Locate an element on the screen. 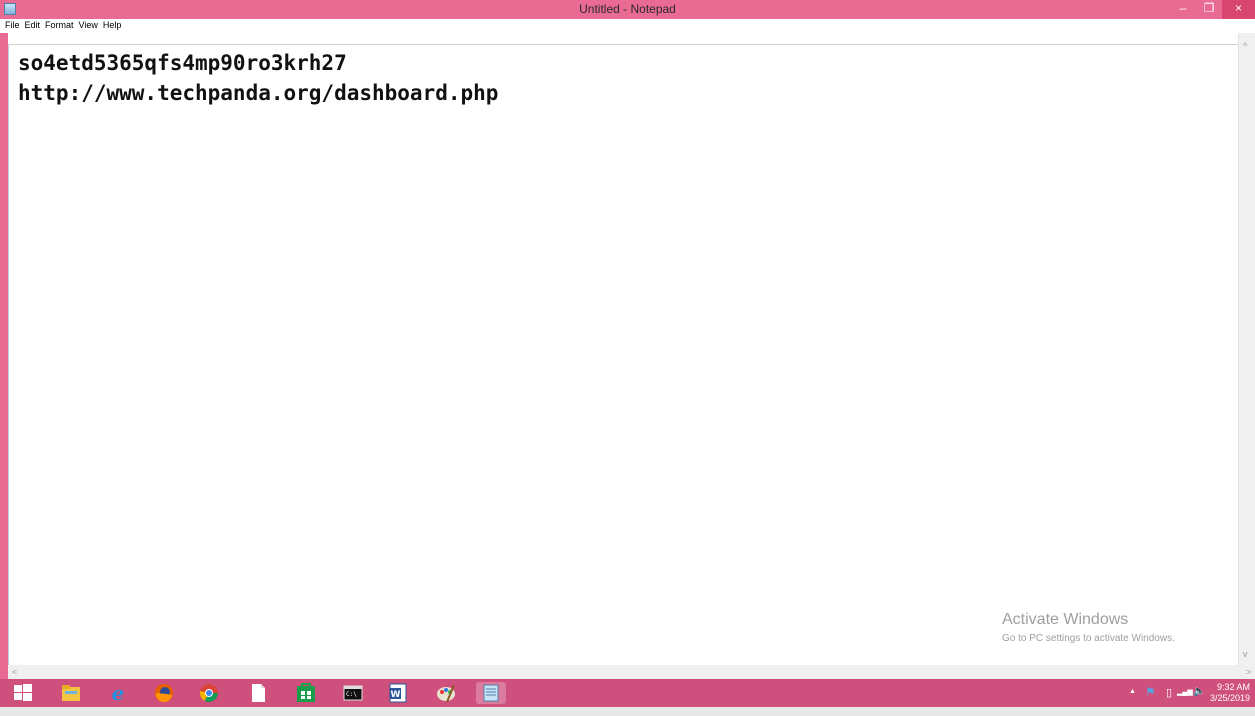 This screenshot has width=1255, height=716. editor-line-1: so4etd5365qfs4mp90ro3krh27 is located at coordinates (182, 63).